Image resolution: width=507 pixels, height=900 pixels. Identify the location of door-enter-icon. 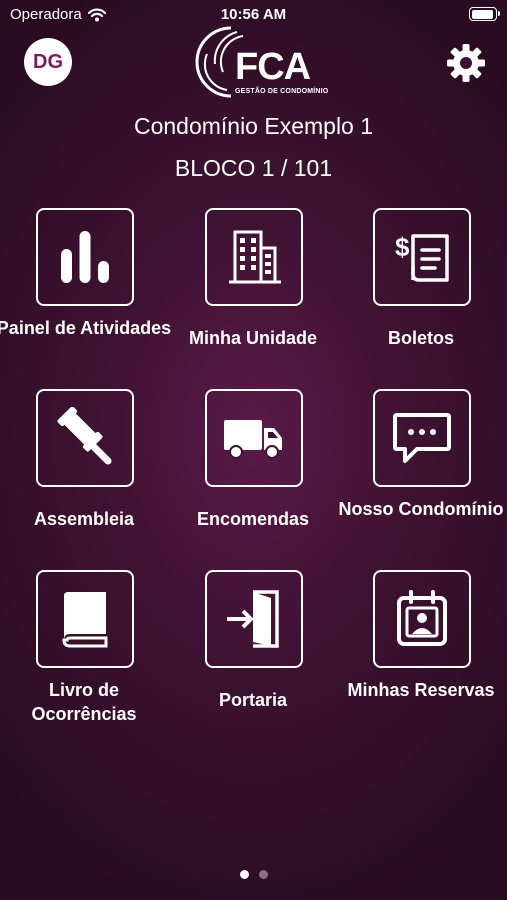
(253, 619).